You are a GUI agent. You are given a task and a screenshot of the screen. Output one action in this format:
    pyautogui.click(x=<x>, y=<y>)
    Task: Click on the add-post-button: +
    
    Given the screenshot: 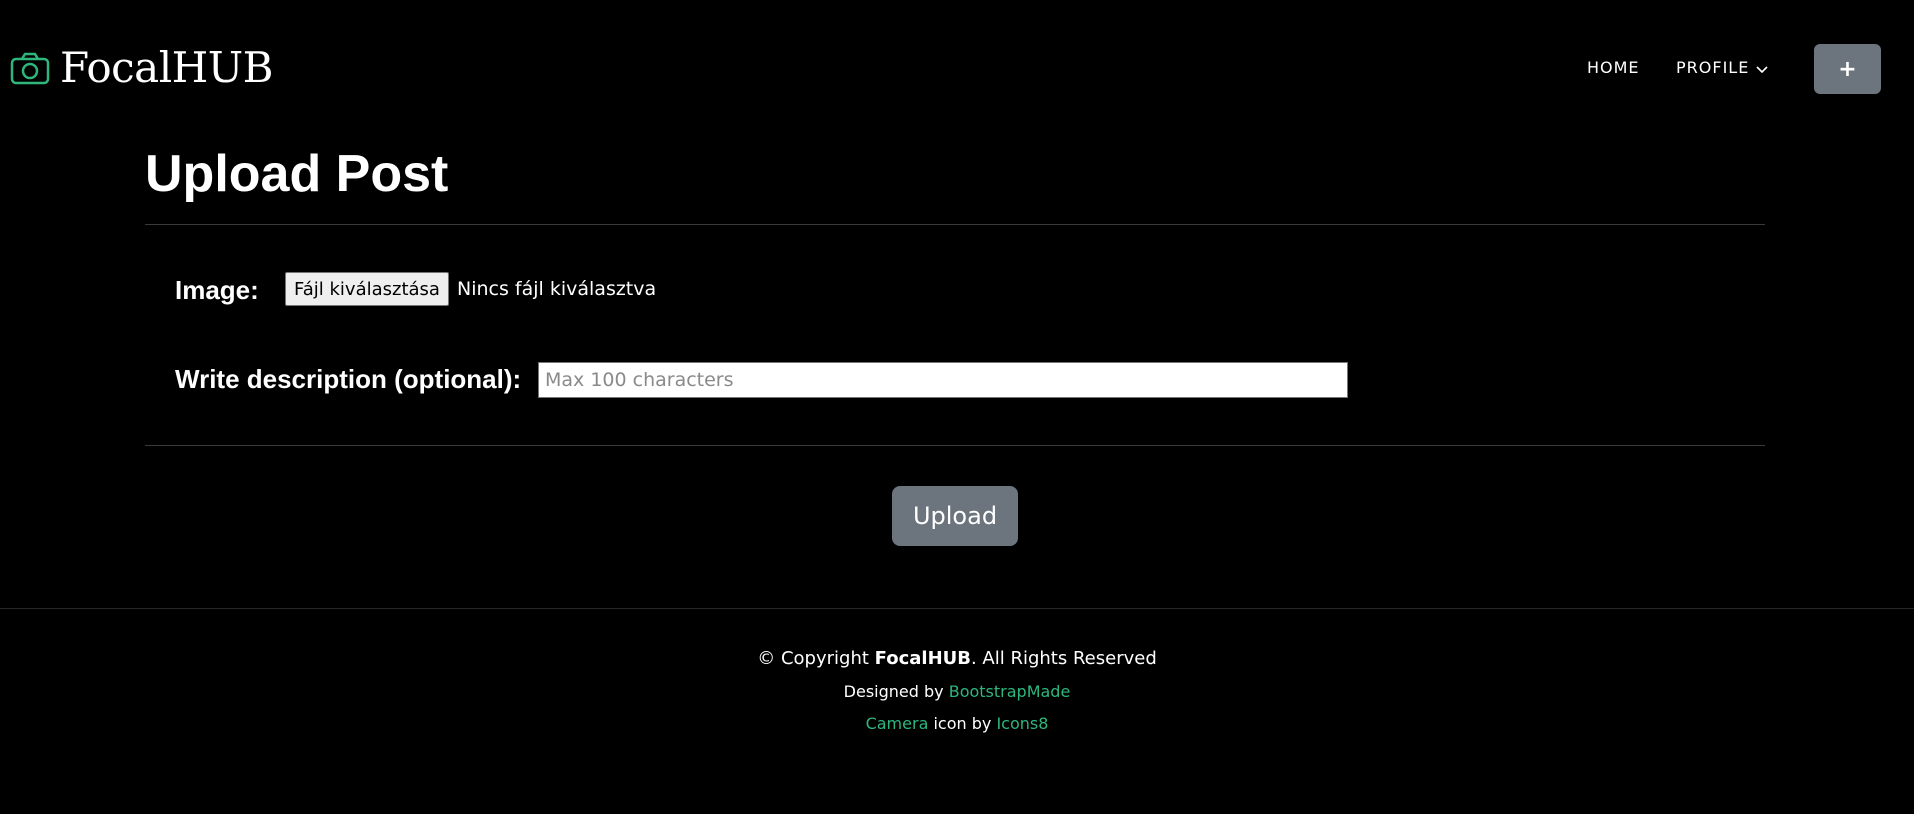 What is the action you would take?
    pyautogui.click(x=1847, y=69)
    